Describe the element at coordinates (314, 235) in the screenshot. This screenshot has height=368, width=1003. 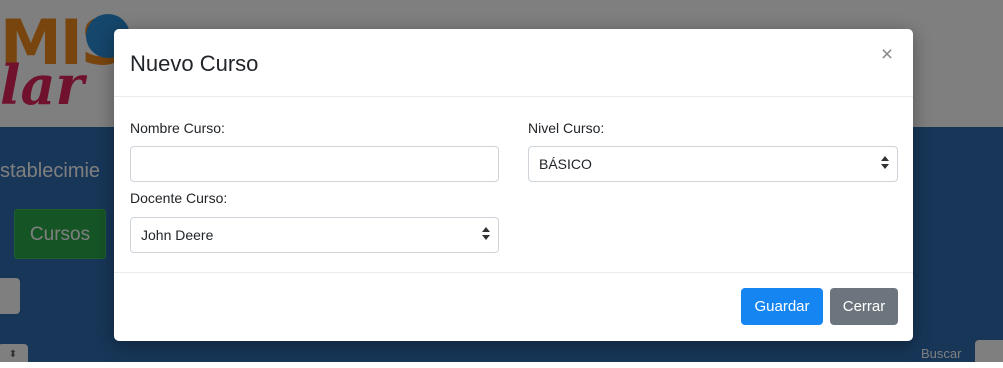
I see `docente-curso-select: John Deere` at that location.